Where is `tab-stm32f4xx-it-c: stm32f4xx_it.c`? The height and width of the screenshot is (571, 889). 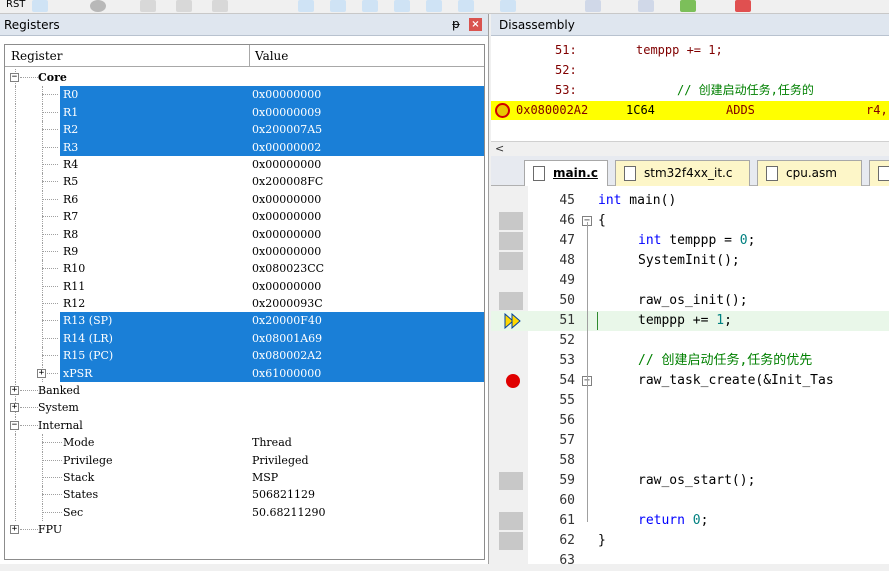 tab-stm32f4xx-it-c: stm32f4xx_it.c is located at coordinates (682, 173).